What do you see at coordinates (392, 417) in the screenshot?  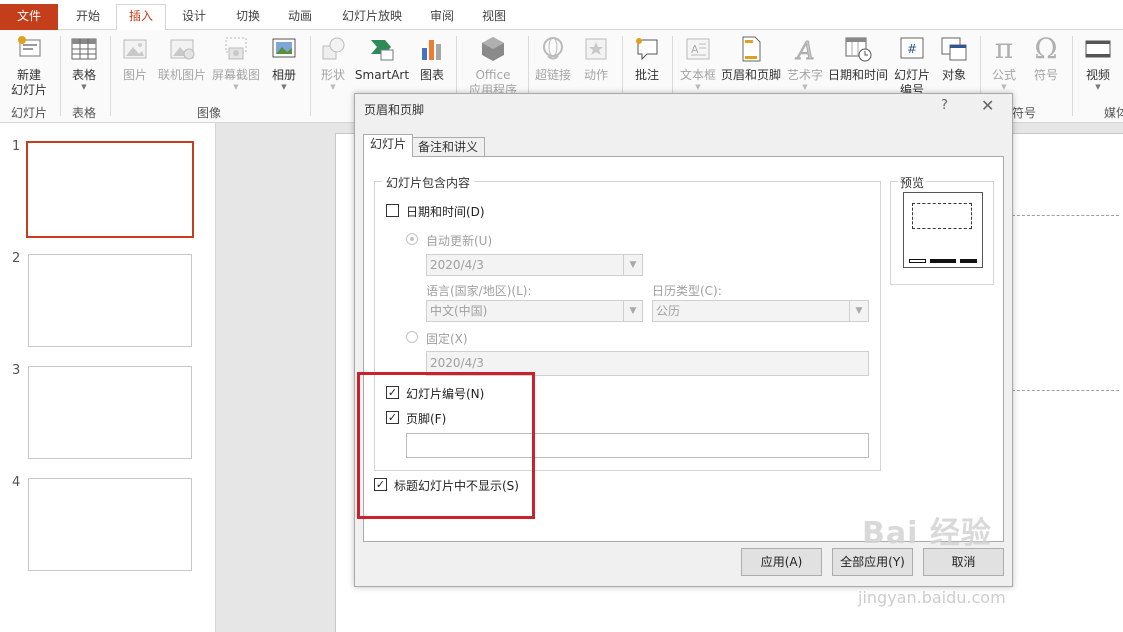 I see `footer-checkbox: ✓` at bounding box center [392, 417].